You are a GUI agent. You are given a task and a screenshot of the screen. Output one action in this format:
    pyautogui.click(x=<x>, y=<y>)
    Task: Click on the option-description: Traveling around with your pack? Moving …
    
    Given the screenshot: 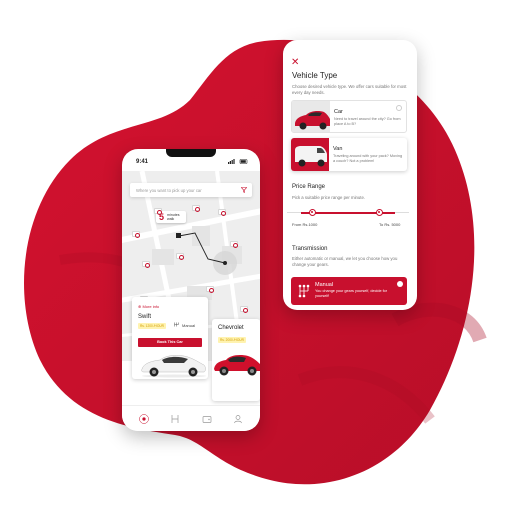 What is the action you would take?
    pyautogui.click(x=368, y=158)
    